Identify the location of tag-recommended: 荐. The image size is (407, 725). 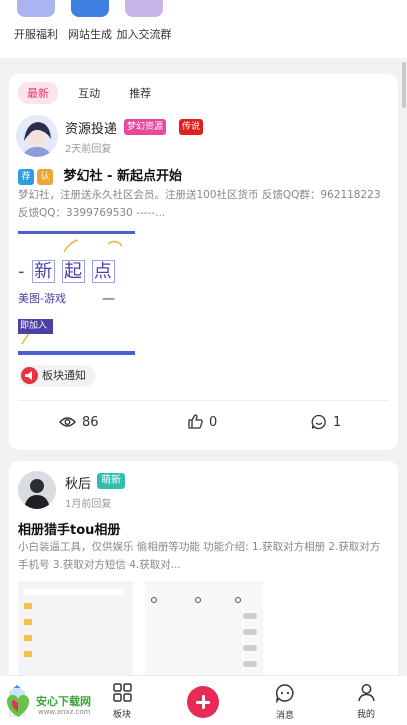
(26, 176).